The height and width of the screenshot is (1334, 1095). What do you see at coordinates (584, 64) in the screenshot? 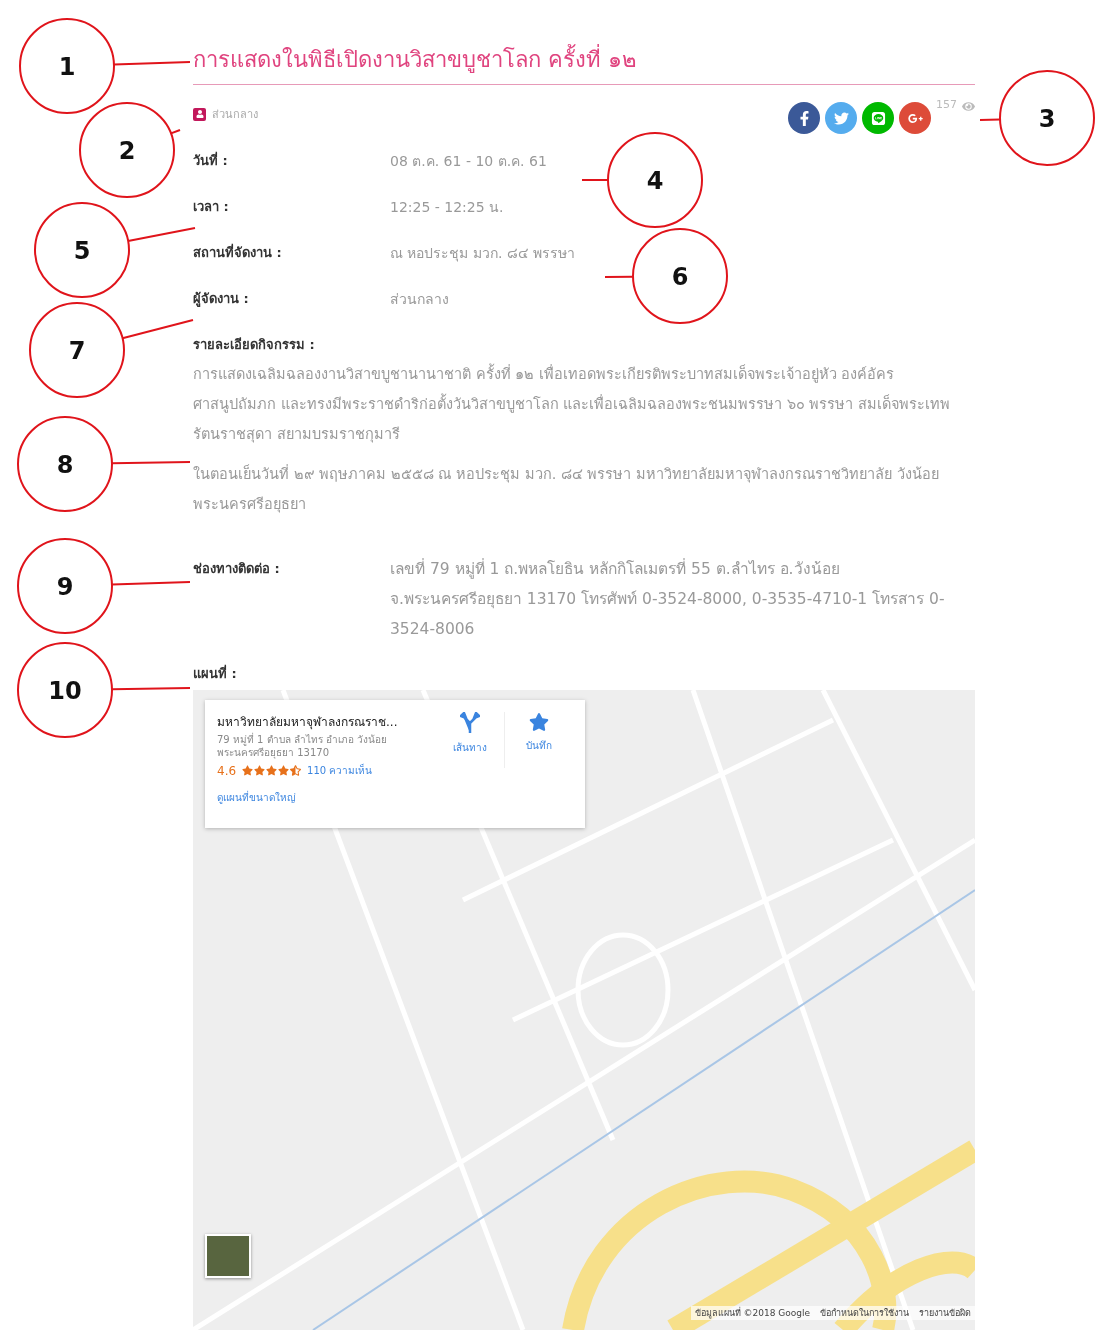
I see `event-title: การแสดงในพิธีเปิดงานวิสาขบูชาโลก ครั้งที่ ๑๒` at bounding box center [584, 64].